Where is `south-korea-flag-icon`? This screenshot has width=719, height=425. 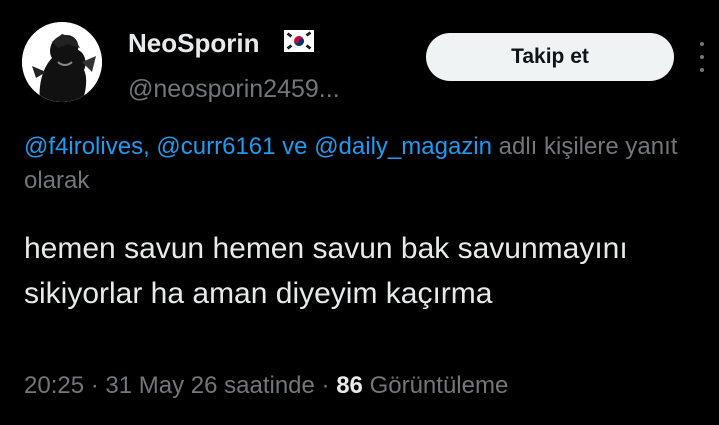 south-korea-flag-icon is located at coordinates (299, 41).